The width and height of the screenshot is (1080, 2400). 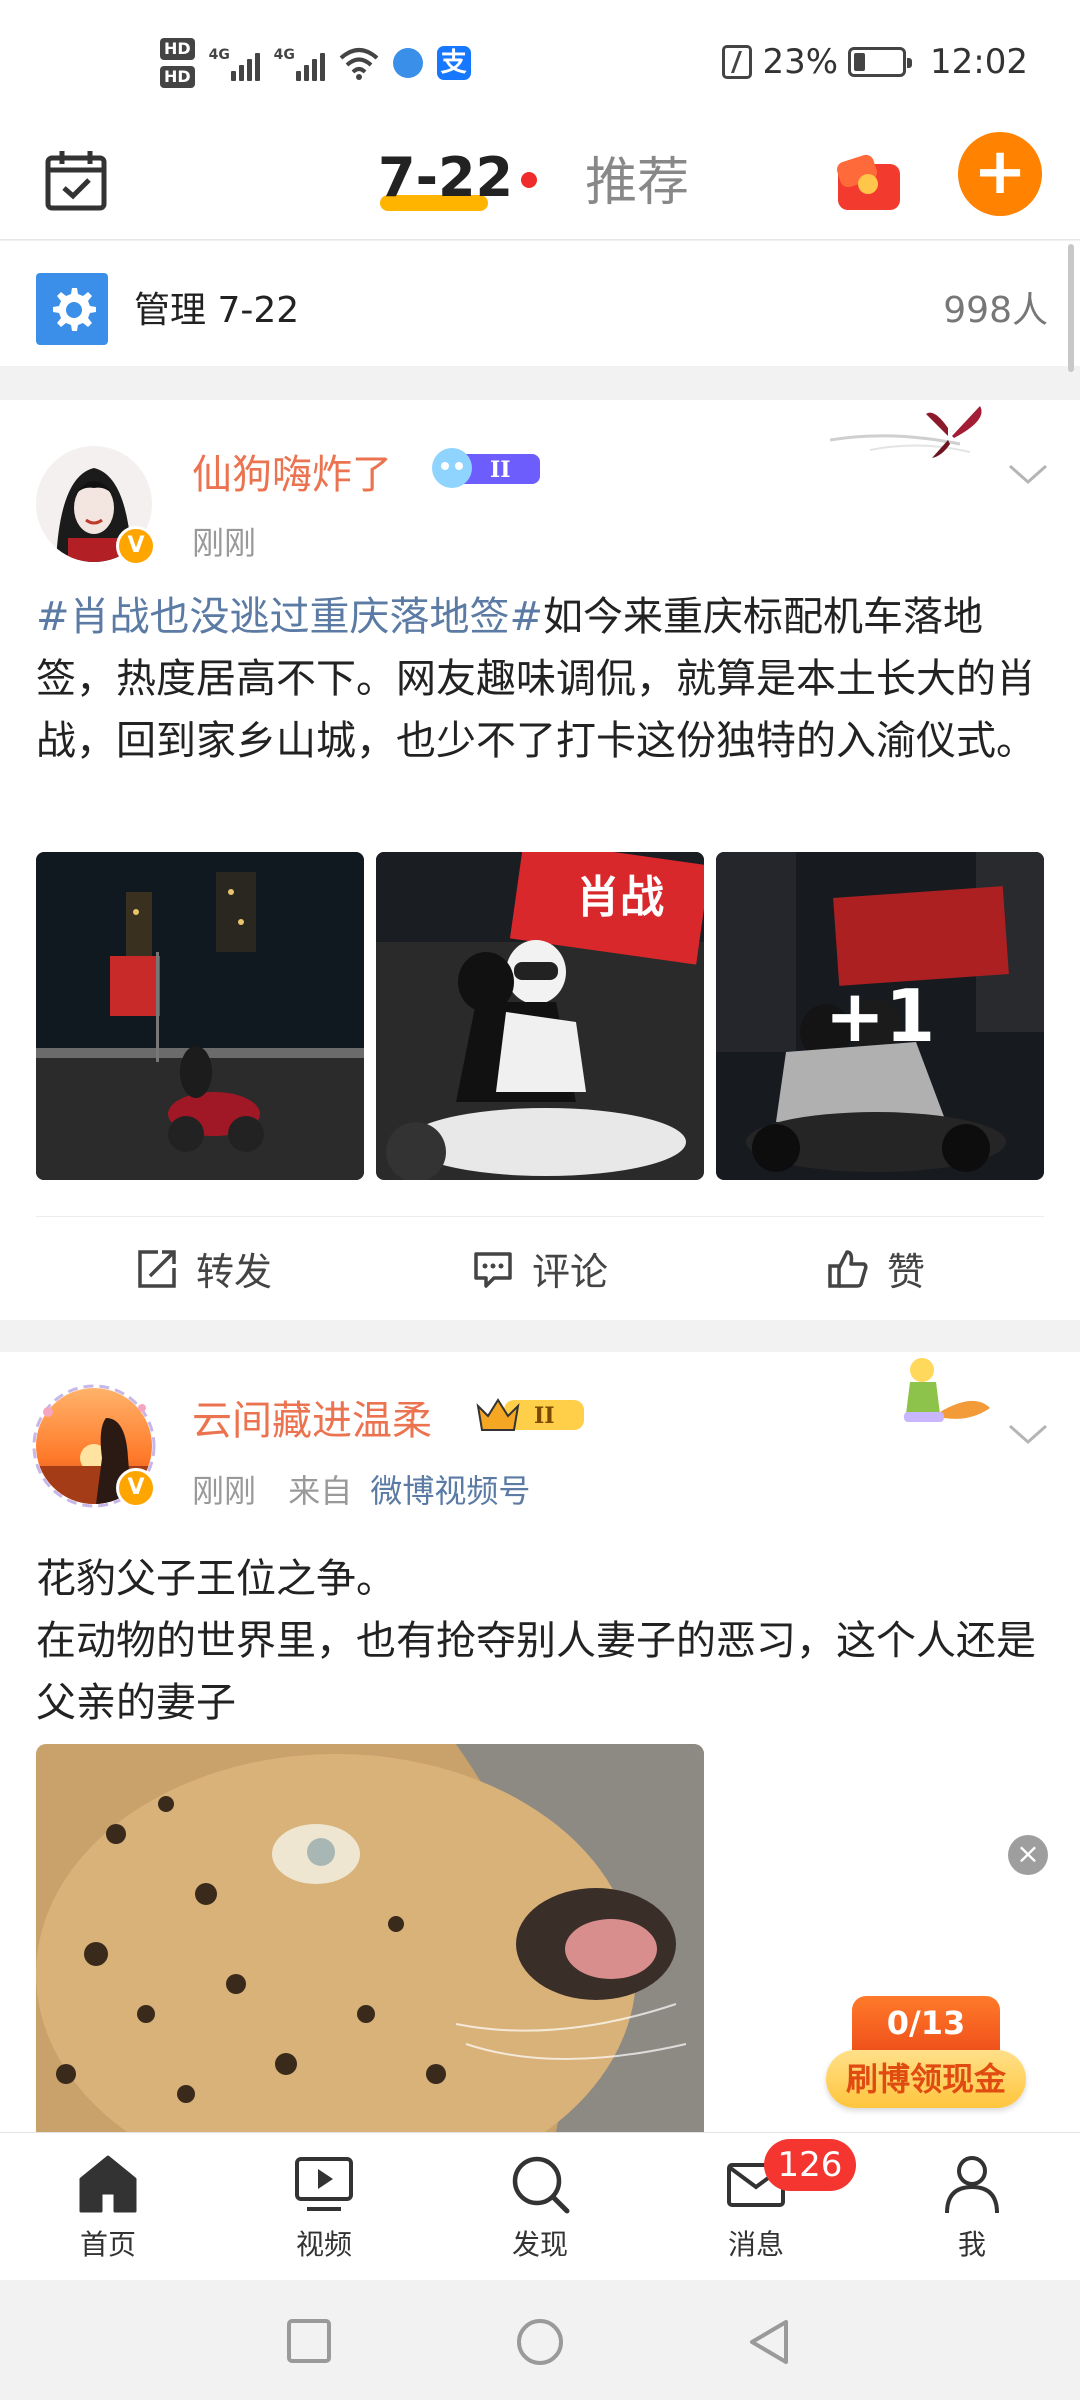 What do you see at coordinates (289, 617) in the screenshot?
I see `topic-link: #肖战也没逃过重庆落地签#` at bounding box center [289, 617].